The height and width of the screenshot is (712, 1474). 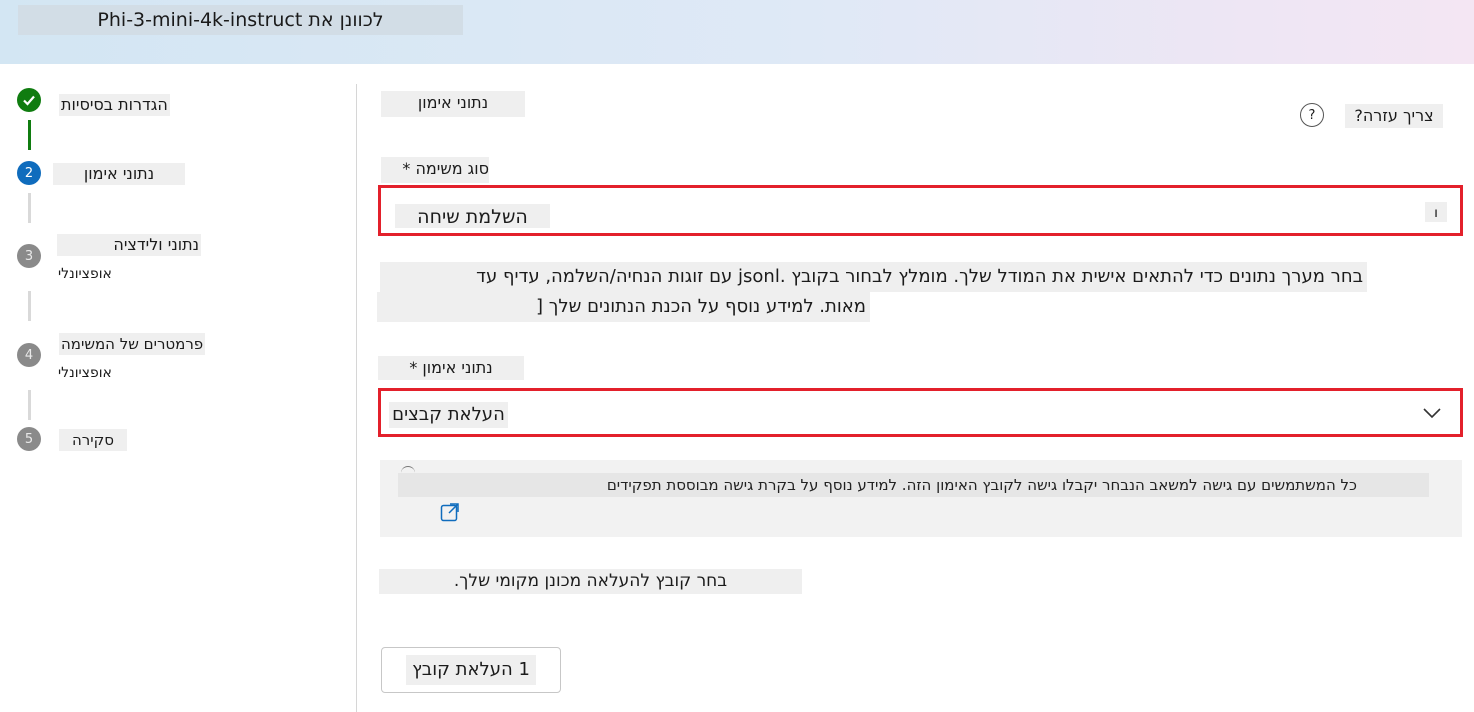 I want to click on help-link: ?, so click(x=1312, y=115).